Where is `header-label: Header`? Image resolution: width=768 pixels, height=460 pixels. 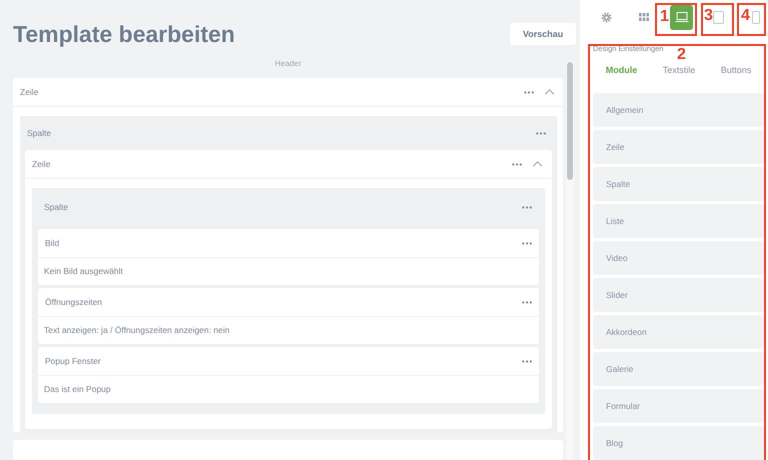 header-label: Header is located at coordinates (288, 64).